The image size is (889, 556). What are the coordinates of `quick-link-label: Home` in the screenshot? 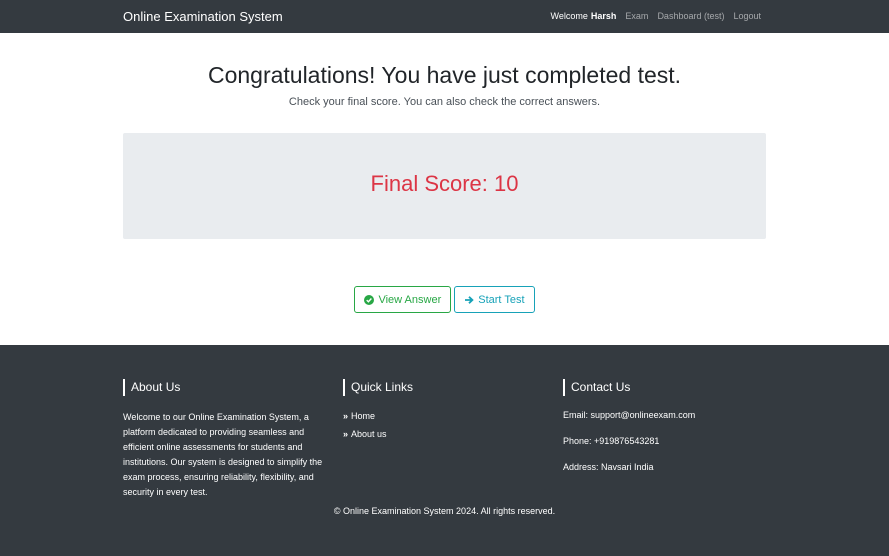 It's located at (363, 416).